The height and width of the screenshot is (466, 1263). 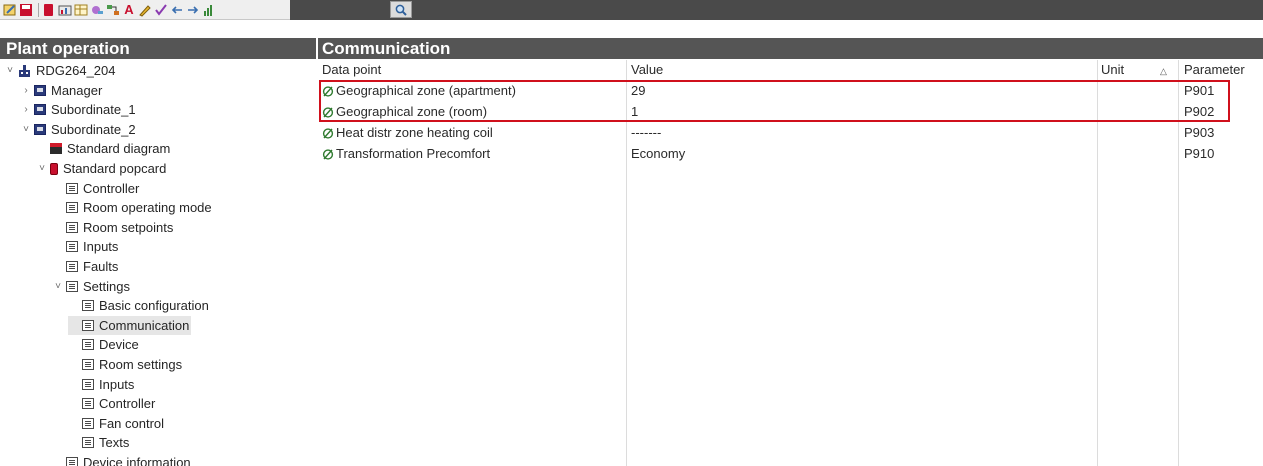 I want to click on communication-header: Communication, so click(x=790, y=48).